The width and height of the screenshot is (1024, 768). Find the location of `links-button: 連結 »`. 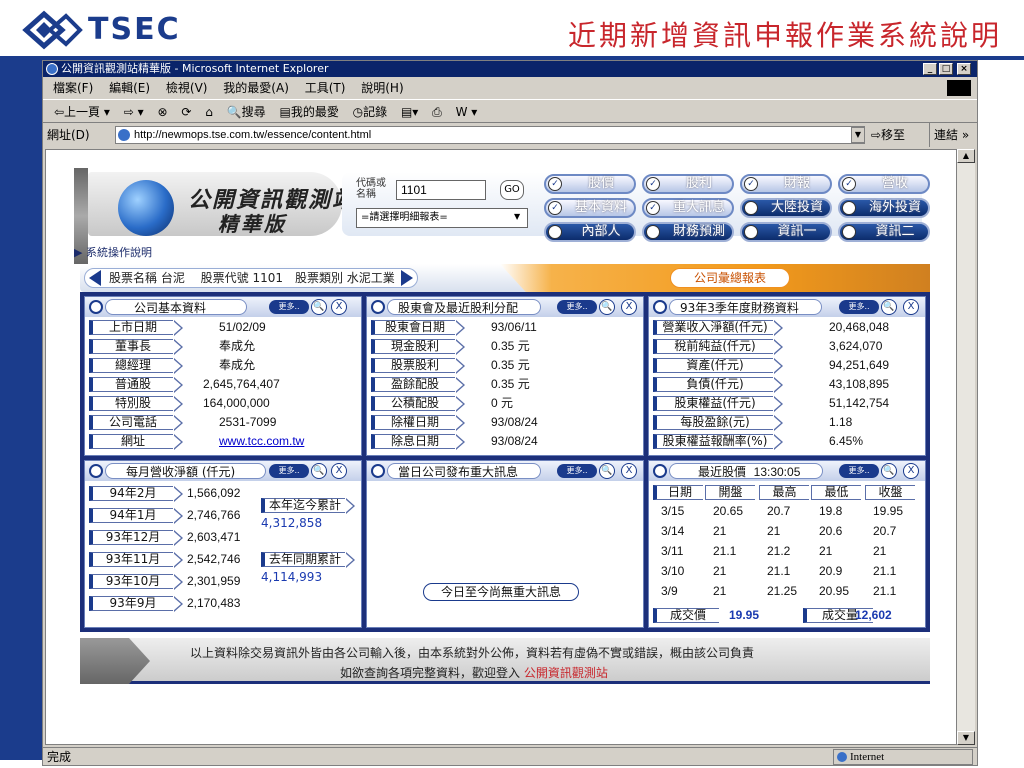

links-button: 連結 » is located at coordinates (949, 135).